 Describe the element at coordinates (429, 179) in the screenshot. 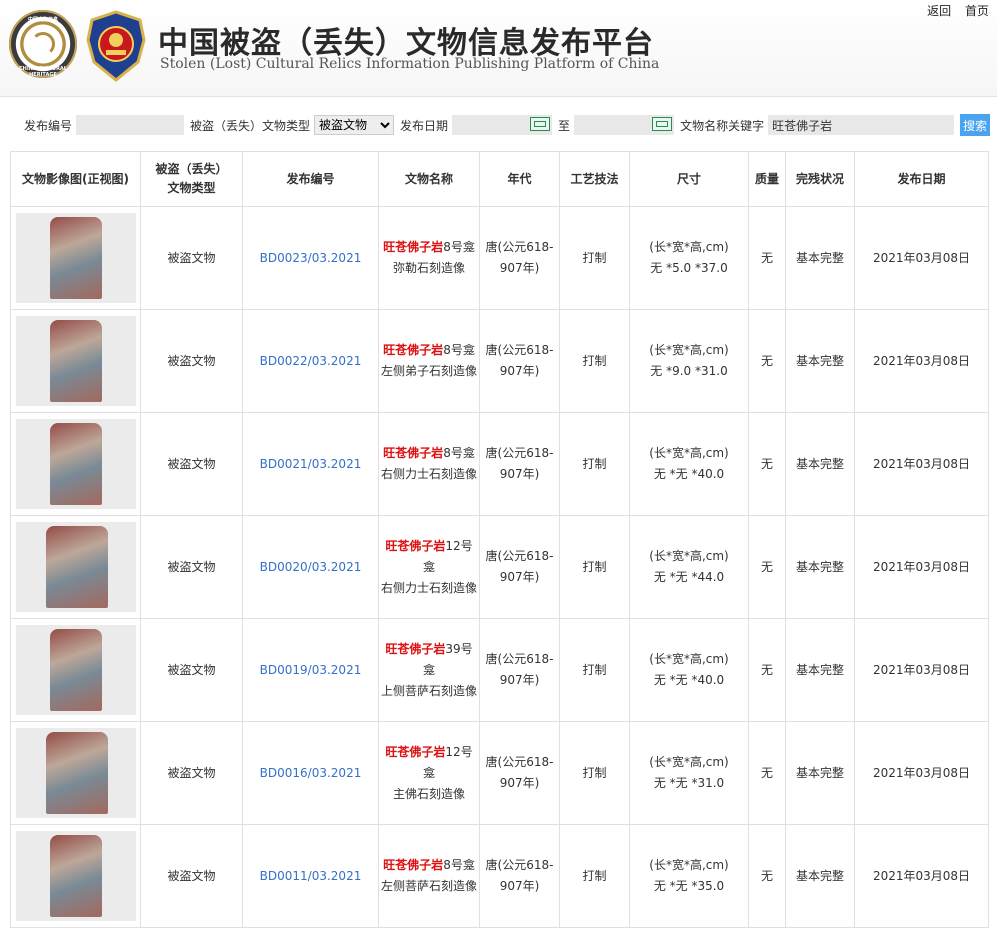

I see `col-header-name: 文物名称` at that location.